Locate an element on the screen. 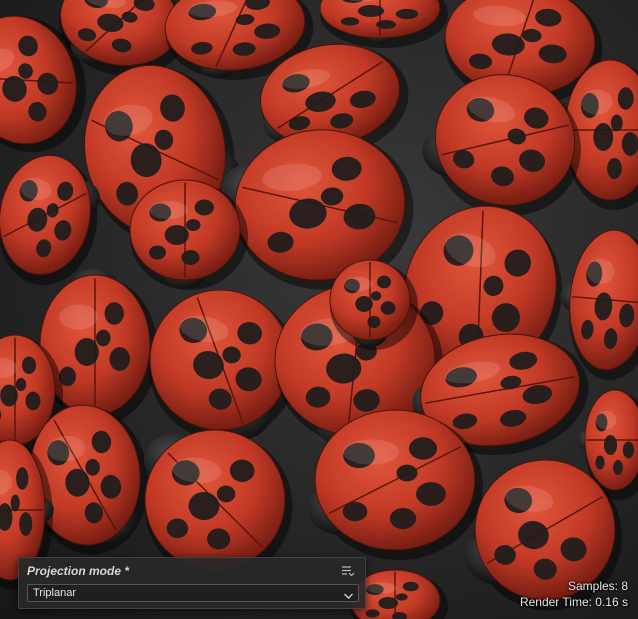  list-options-icon is located at coordinates (348, 570).